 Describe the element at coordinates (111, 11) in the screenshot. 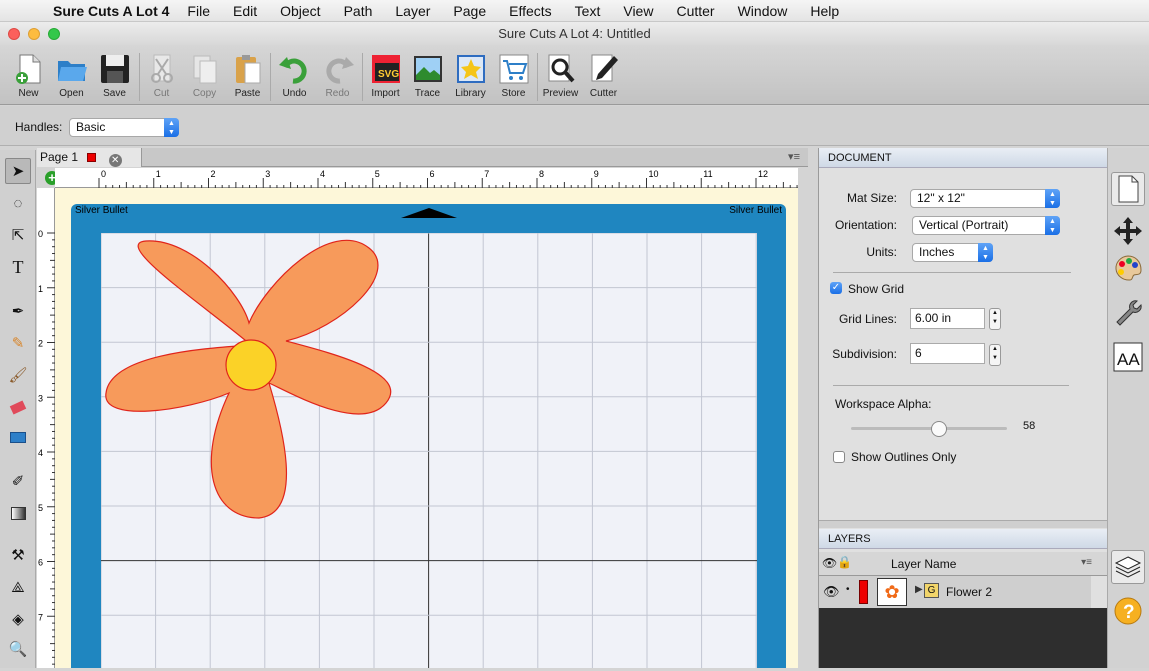

I see `app-menu: Sure Cuts A Lot 4` at that location.